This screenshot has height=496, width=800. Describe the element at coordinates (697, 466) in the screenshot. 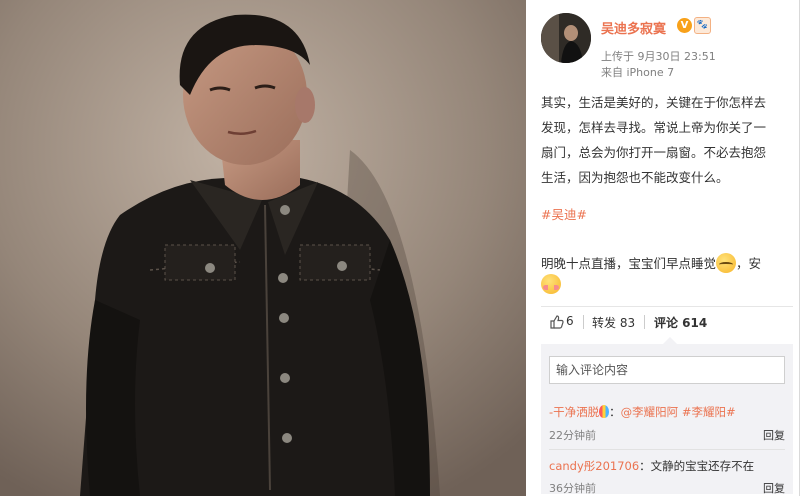

I see `comment-text: ：文静的宝宝还存不在` at that location.